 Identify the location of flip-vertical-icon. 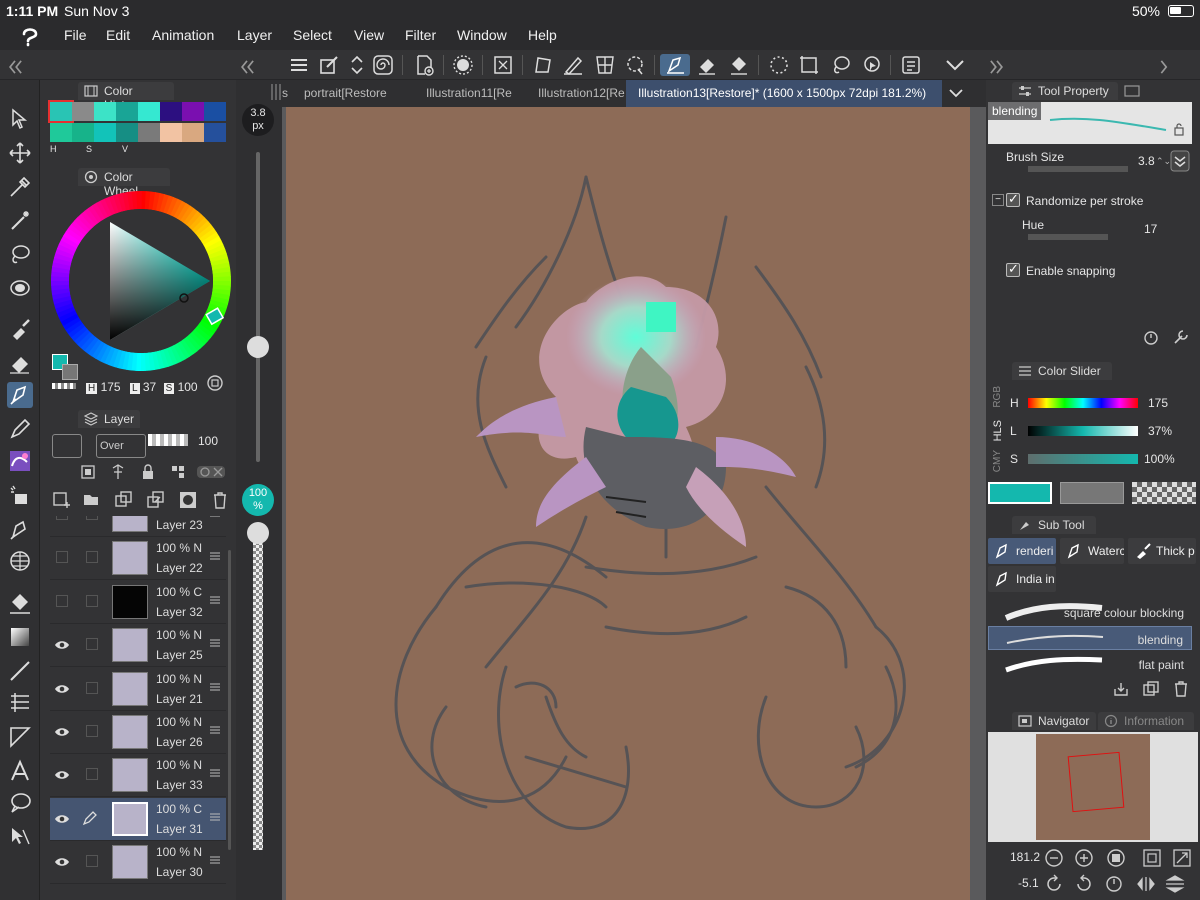
(1175, 884).